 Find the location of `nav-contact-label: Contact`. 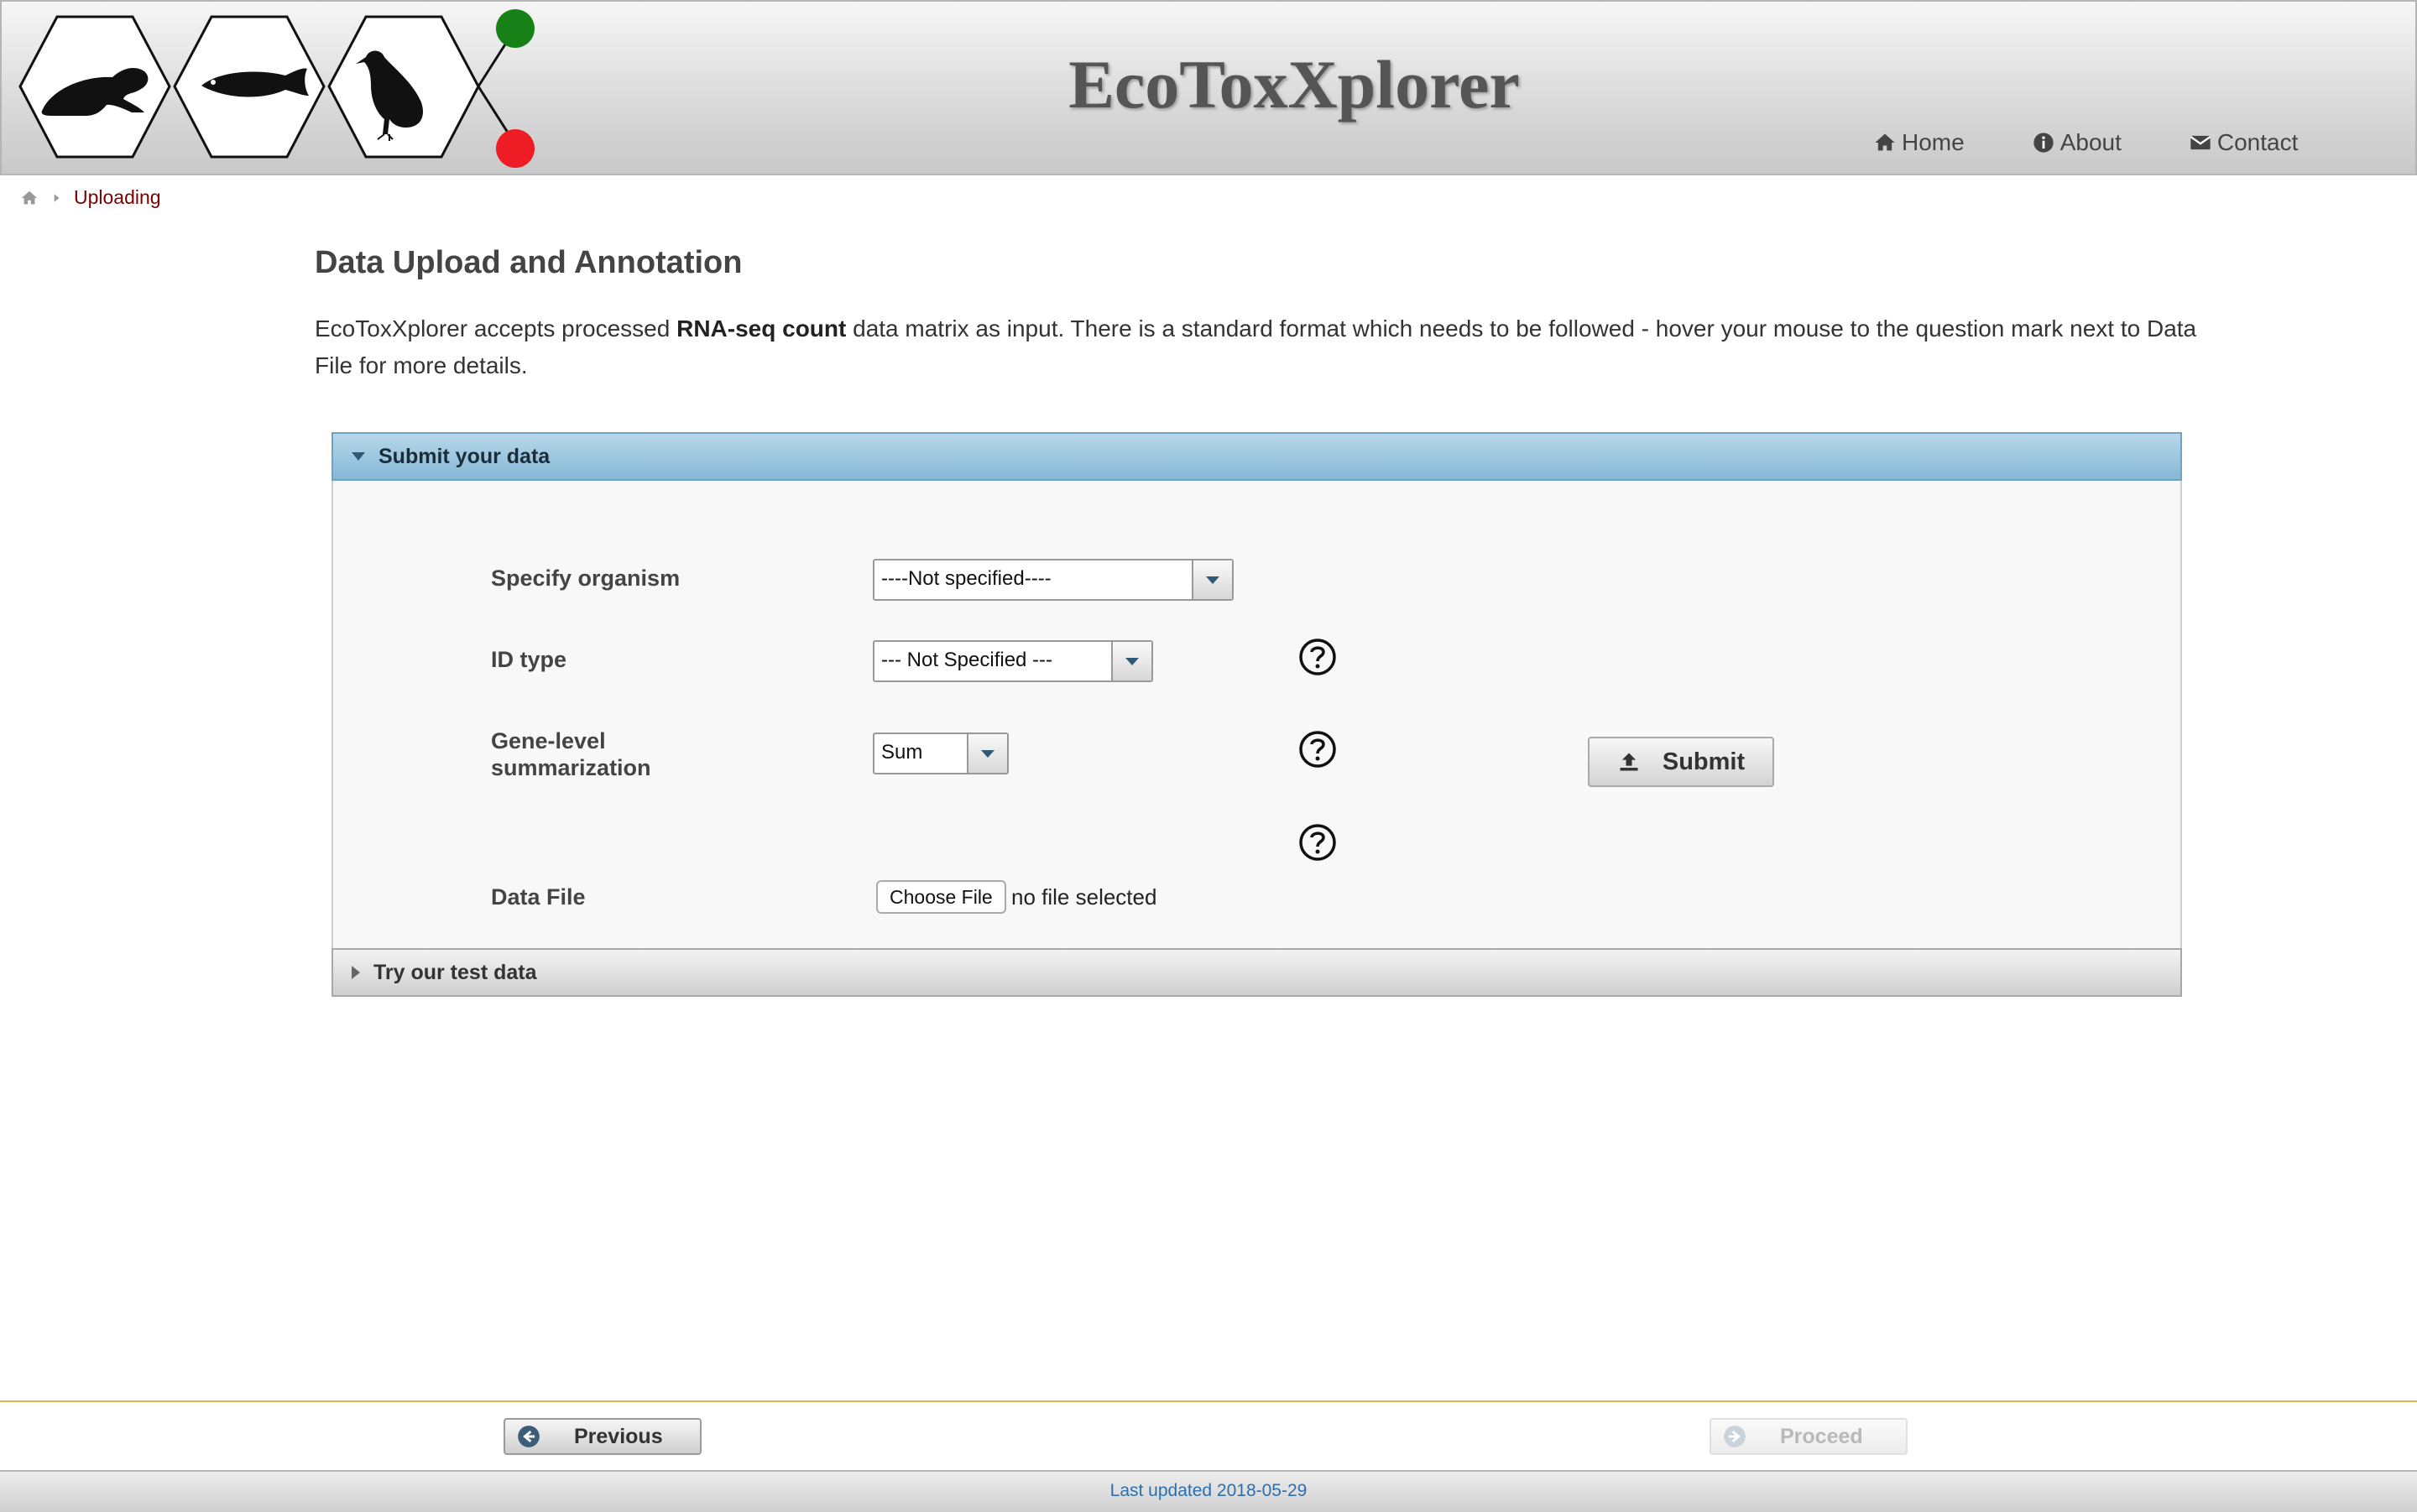

nav-contact-label: Contact is located at coordinates (2257, 142).